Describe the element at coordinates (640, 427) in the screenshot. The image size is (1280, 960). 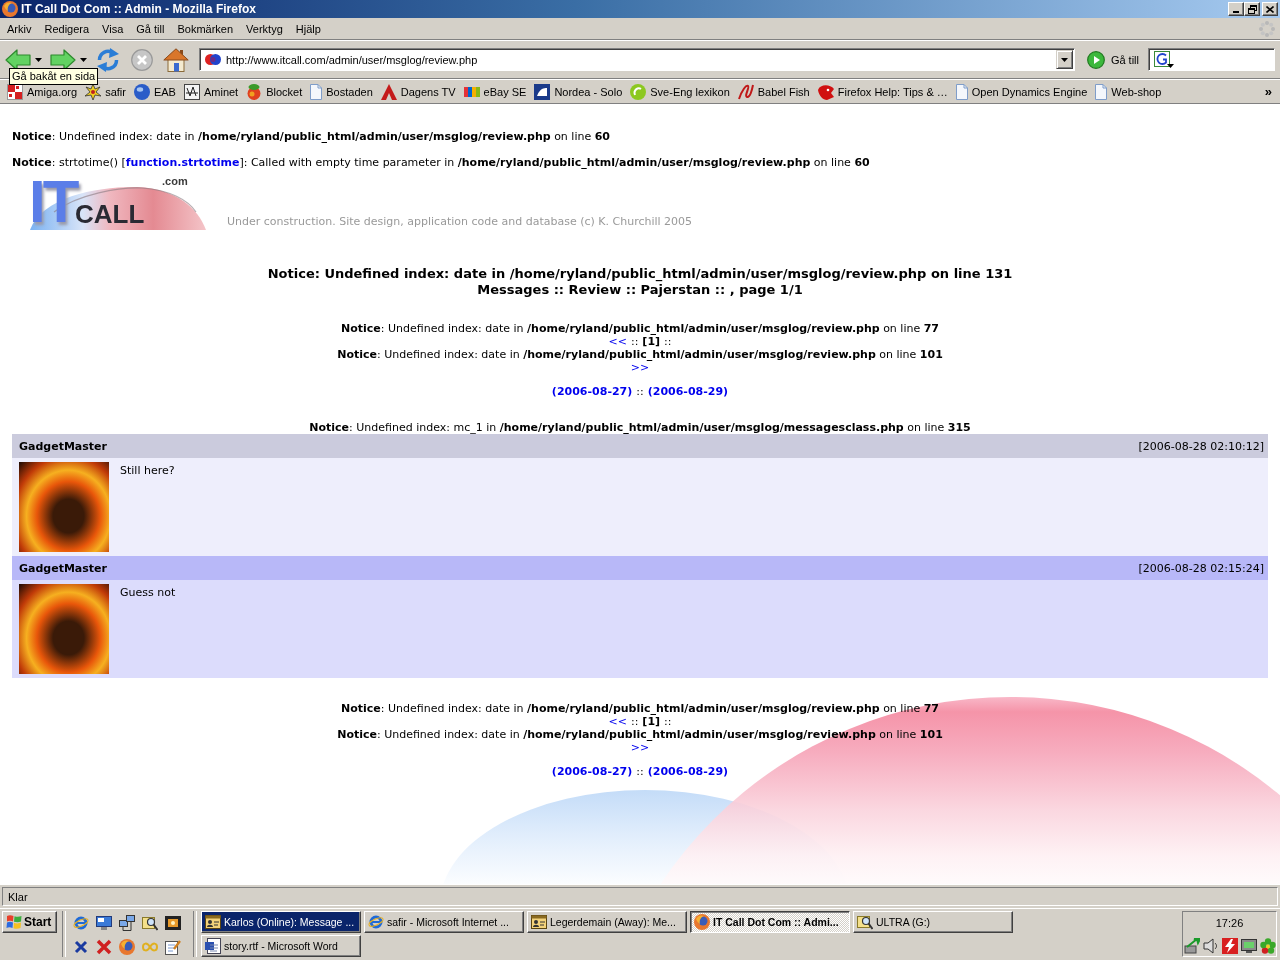
I see `php-notice: Notice: Undefined index: mc_1 in /home/ryland/public_html/admin/user/msglog/messagesclass.php on line 315` at that location.